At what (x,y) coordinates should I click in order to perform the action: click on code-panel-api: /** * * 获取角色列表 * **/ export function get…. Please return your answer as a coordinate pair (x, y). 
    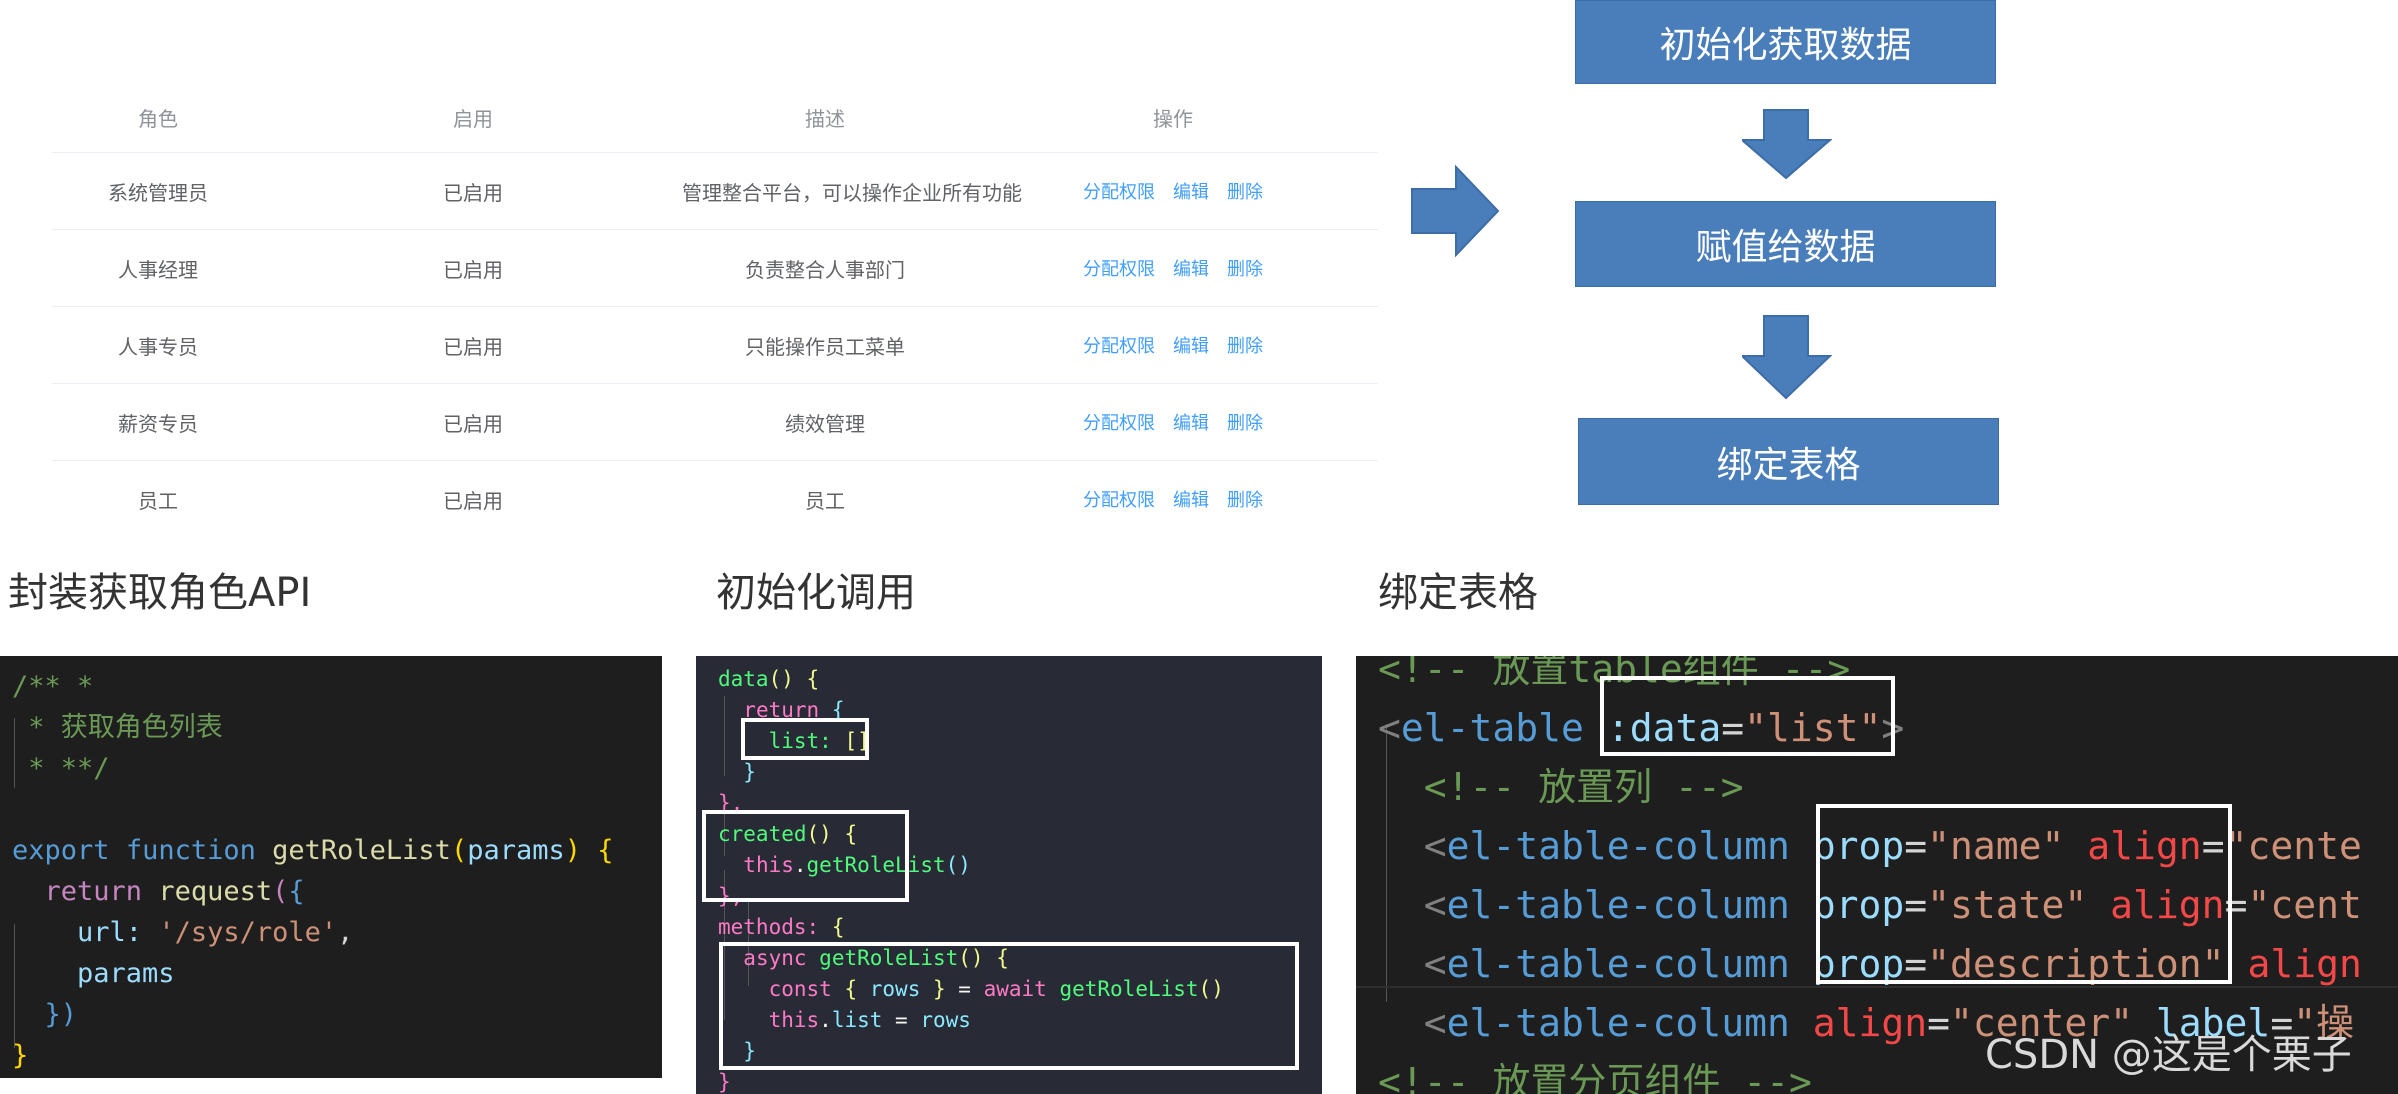
    Looking at the image, I should click on (331, 867).